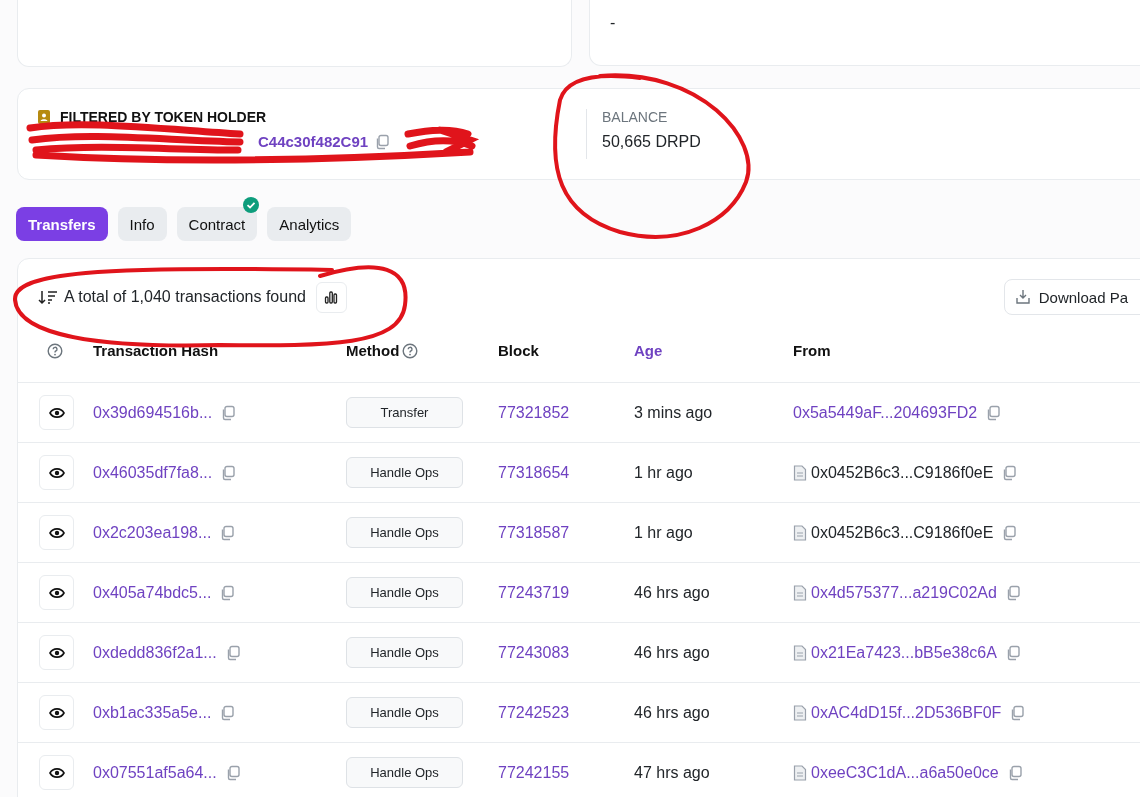  Describe the element at coordinates (534, 472) in the screenshot. I see `block-link: 77318654` at that location.